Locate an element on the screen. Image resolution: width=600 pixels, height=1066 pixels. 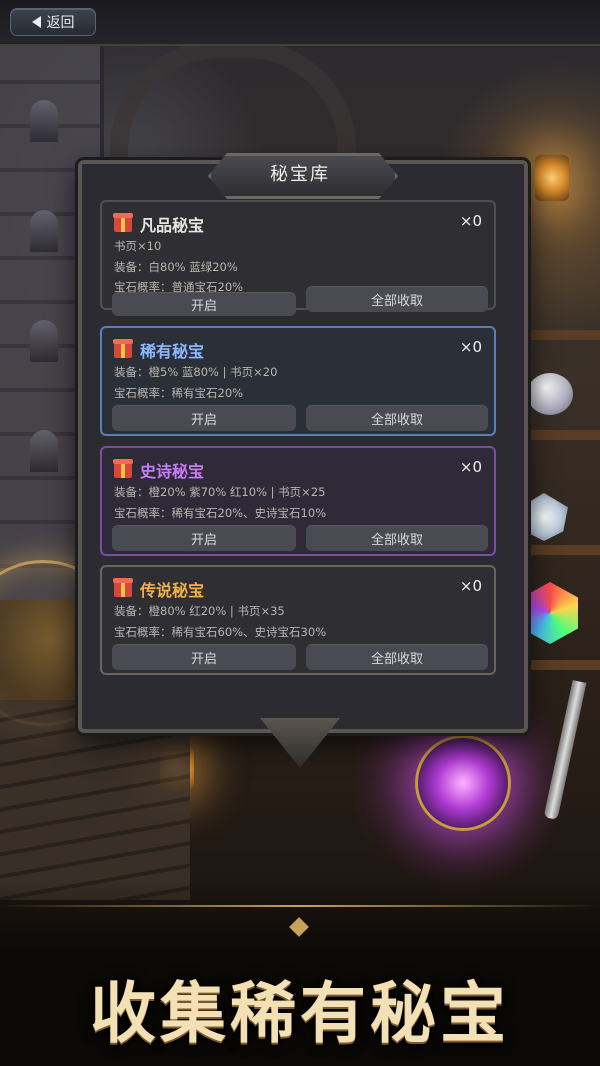
back-button: 返回 is located at coordinates (53, 22).